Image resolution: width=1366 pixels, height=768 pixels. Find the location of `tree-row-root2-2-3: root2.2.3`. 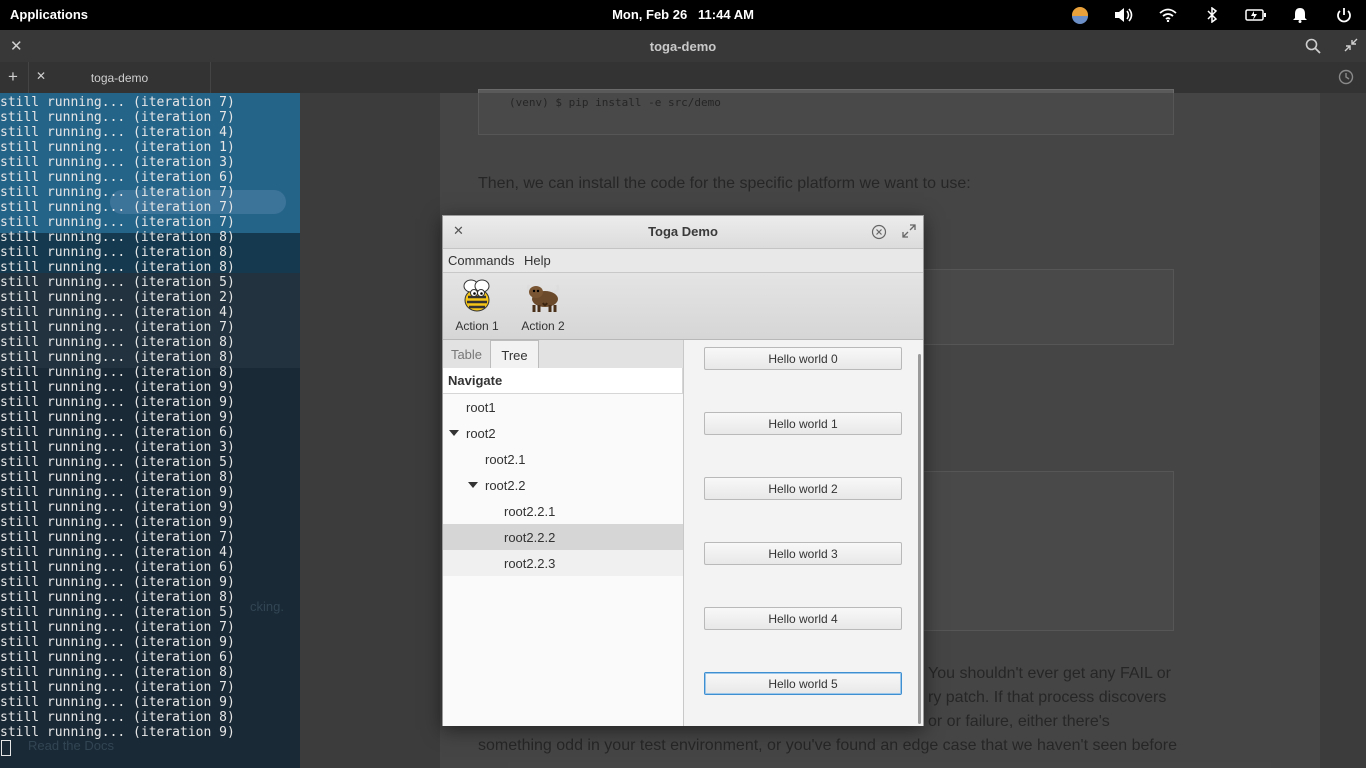

tree-row-root2-2-3: root2.2.3 is located at coordinates (563, 563).